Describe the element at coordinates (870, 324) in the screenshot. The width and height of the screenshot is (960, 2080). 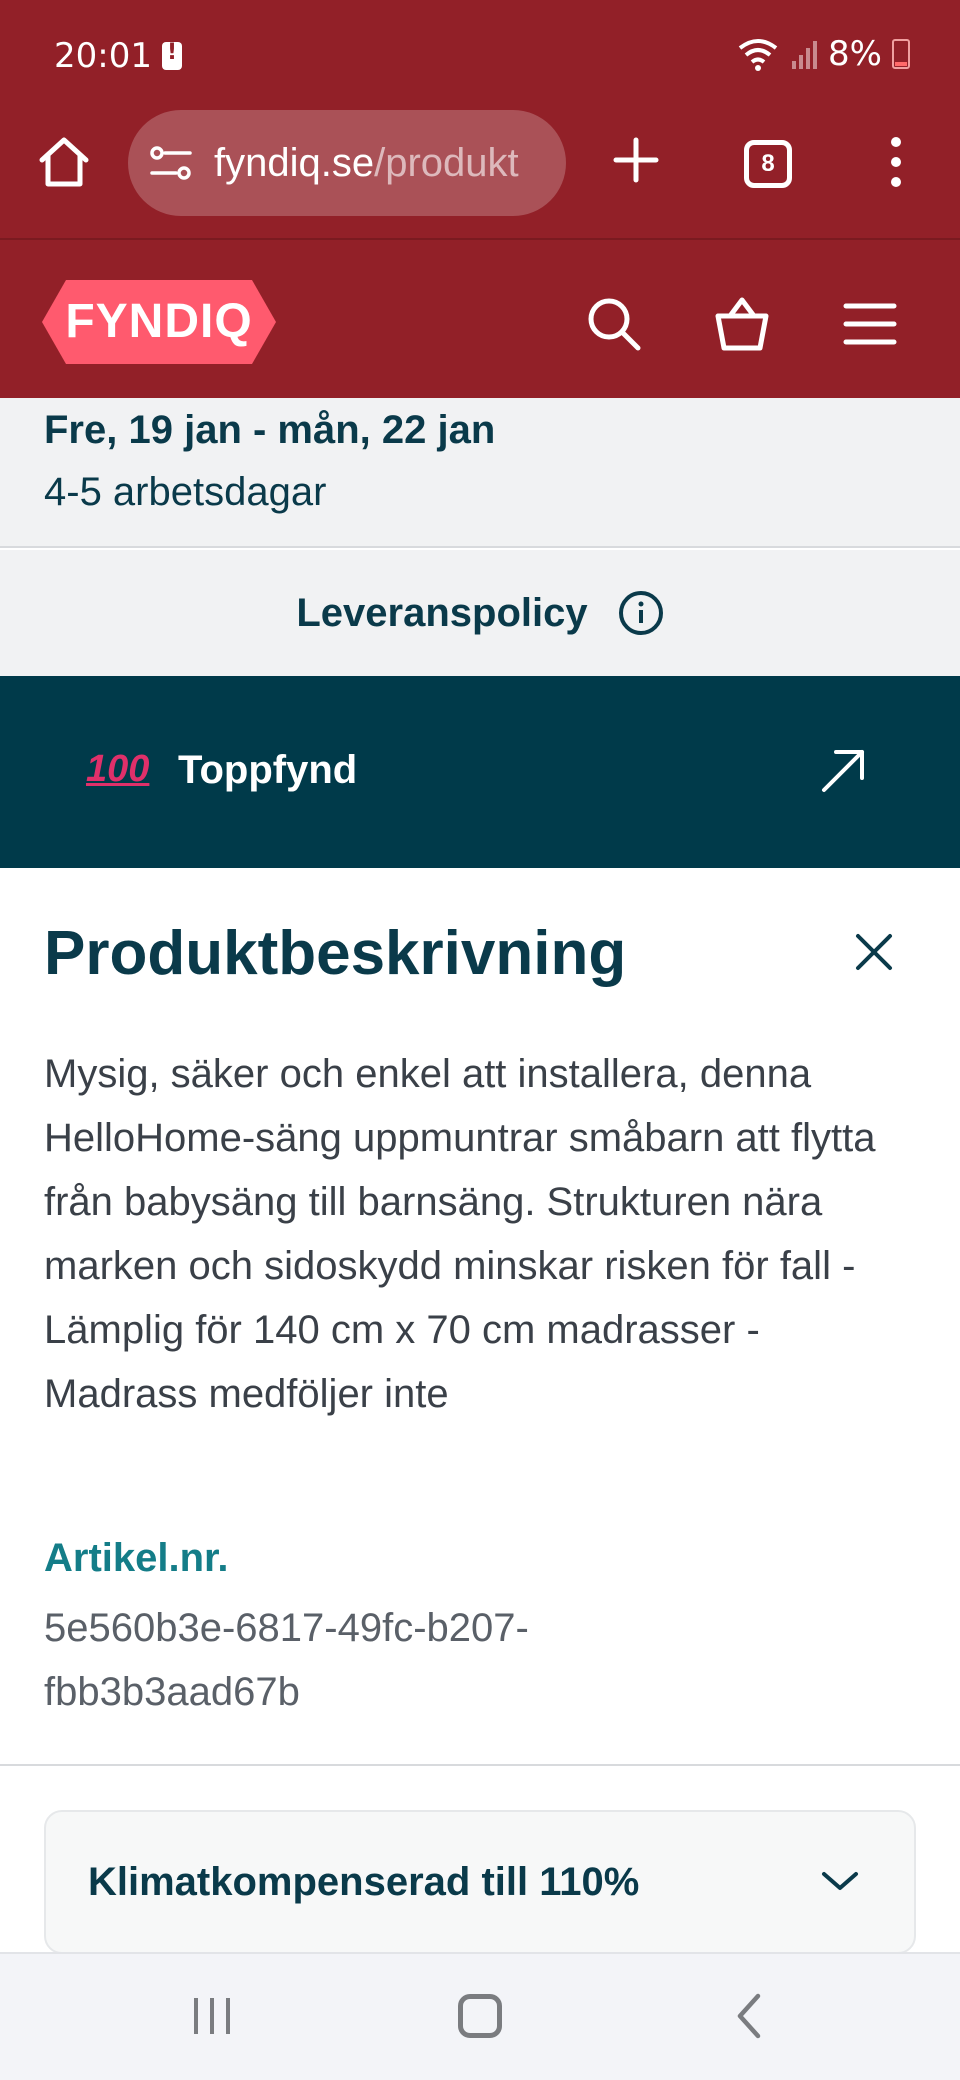
I see `hamburger-menu-icon` at that location.